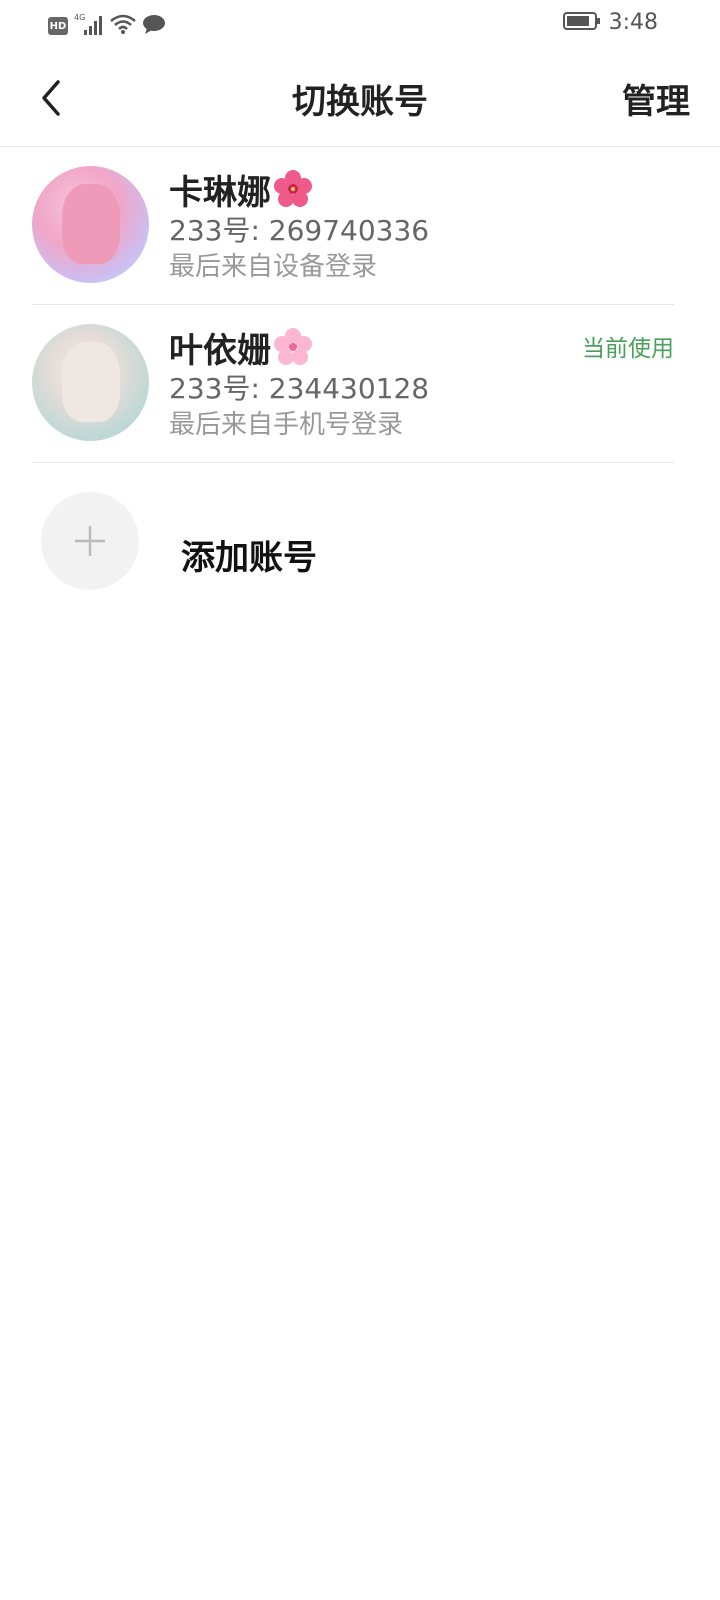 The image size is (720, 1600). I want to click on hd-icon: HD, so click(58, 26).